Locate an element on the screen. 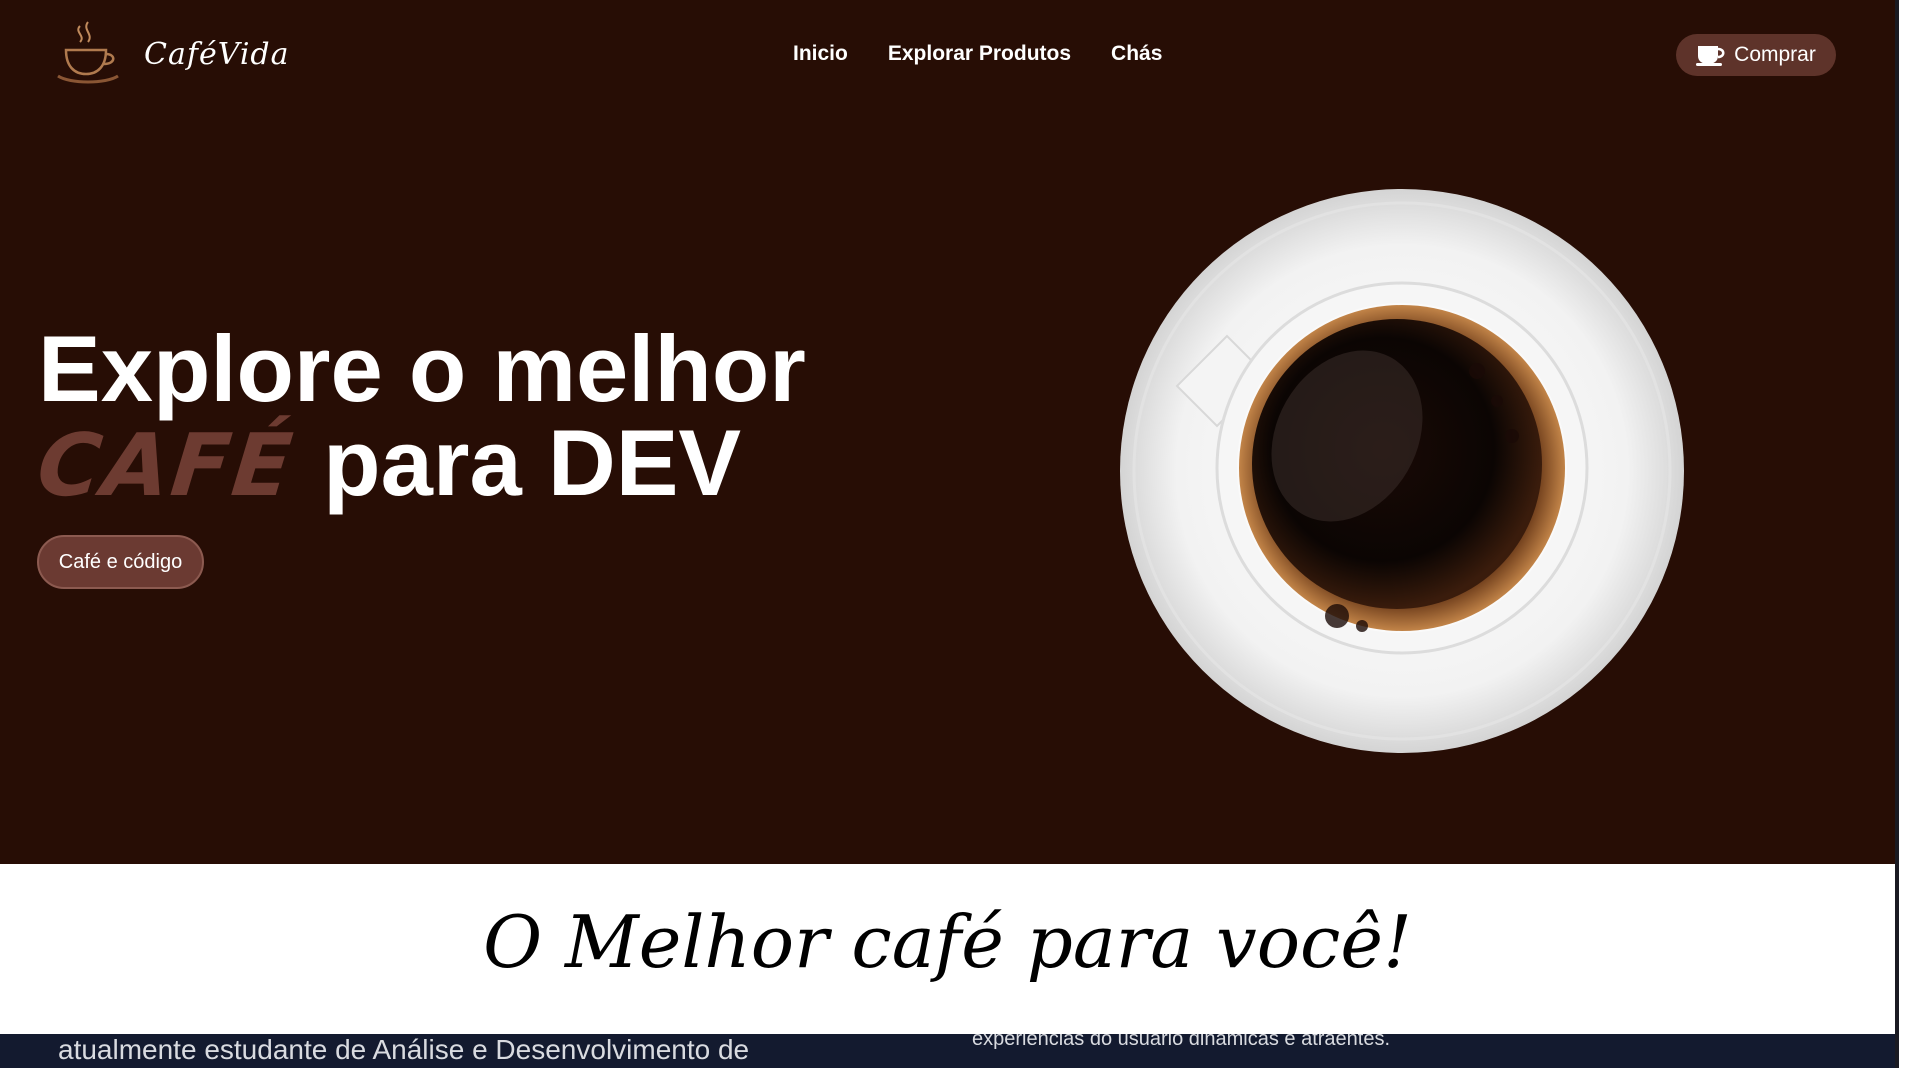 This screenshot has width=1916, height=1068. nav-item-explorar-produtos: Explorar Produtos is located at coordinates (979, 54).